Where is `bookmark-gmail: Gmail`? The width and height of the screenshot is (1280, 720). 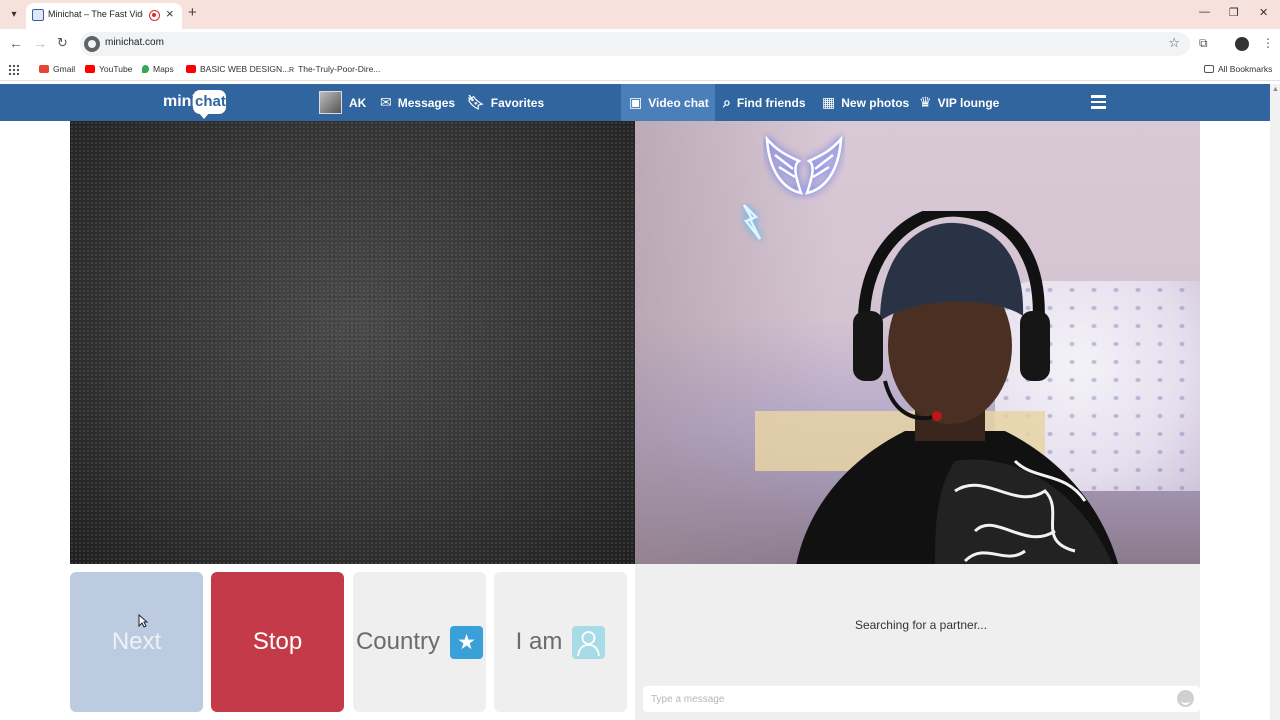 bookmark-gmail: Gmail is located at coordinates (57, 69).